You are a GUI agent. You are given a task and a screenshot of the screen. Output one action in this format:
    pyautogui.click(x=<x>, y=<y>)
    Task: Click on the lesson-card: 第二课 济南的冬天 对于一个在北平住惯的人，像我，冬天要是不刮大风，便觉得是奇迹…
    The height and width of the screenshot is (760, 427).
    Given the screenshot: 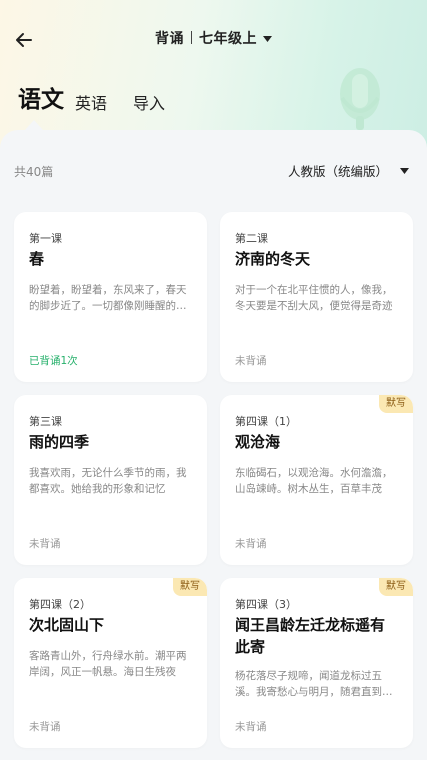 What is the action you would take?
    pyautogui.click(x=316, y=297)
    